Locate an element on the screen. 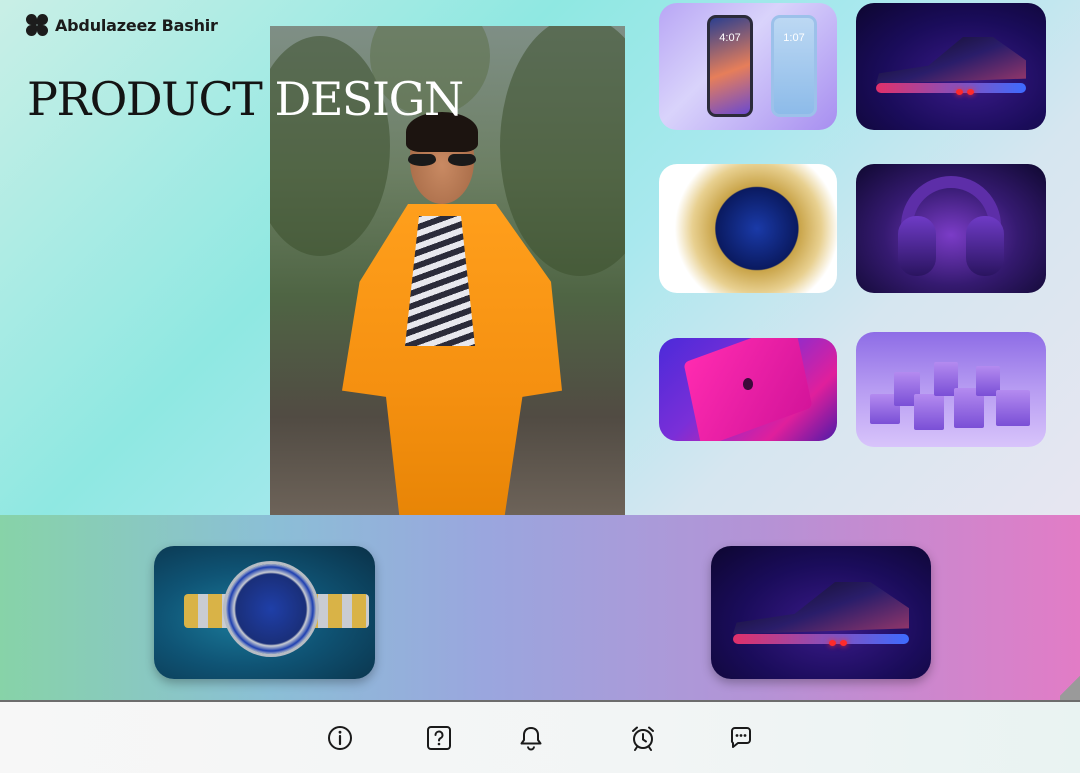 Image resolution: width=1080 pixels, height=773 pixels. thumbnail-wristwatch is located at coordinates (748, 228).